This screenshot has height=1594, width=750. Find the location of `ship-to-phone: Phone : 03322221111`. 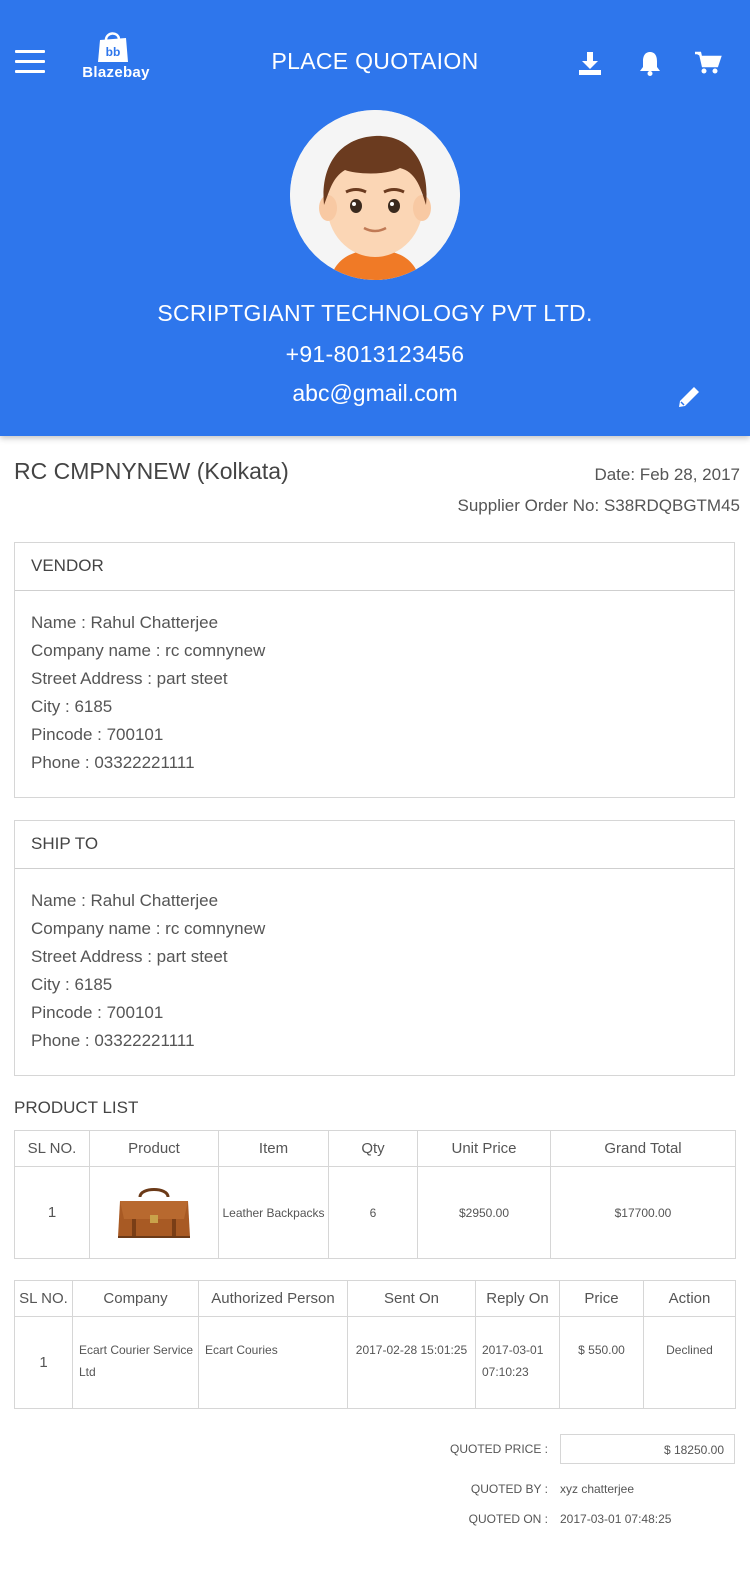

ship-to-phone: Phone : 03322221111 is located at coordinates (113, 1040).